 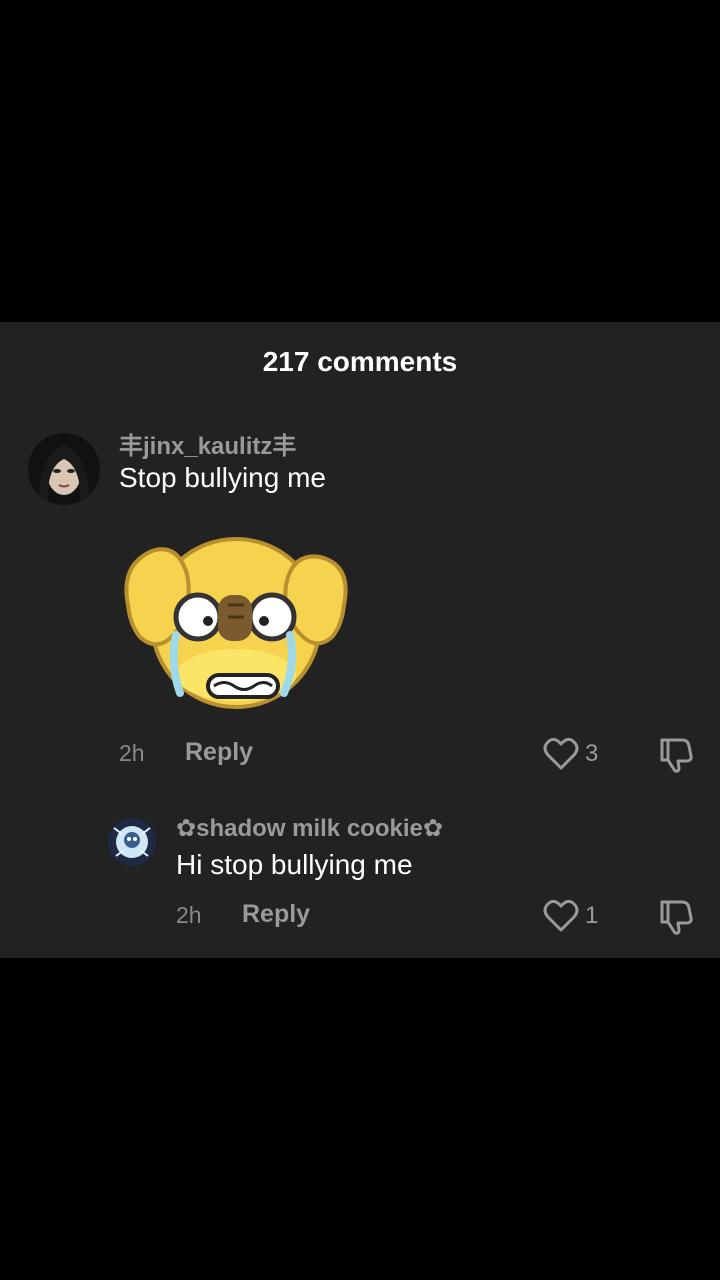 I want to click on like-button: 3, so click(x=570, y=754).